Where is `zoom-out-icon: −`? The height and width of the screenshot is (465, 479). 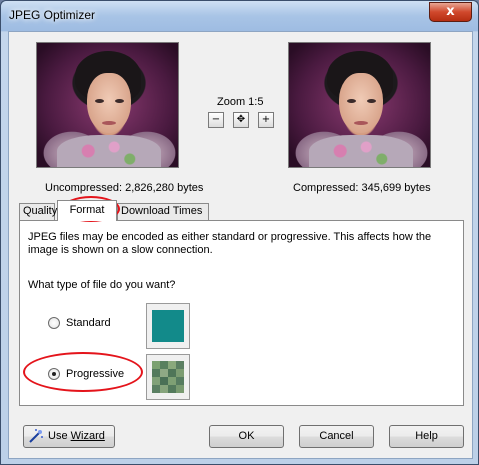
zoom-out-icon: − is located at coordinates (216, 119).